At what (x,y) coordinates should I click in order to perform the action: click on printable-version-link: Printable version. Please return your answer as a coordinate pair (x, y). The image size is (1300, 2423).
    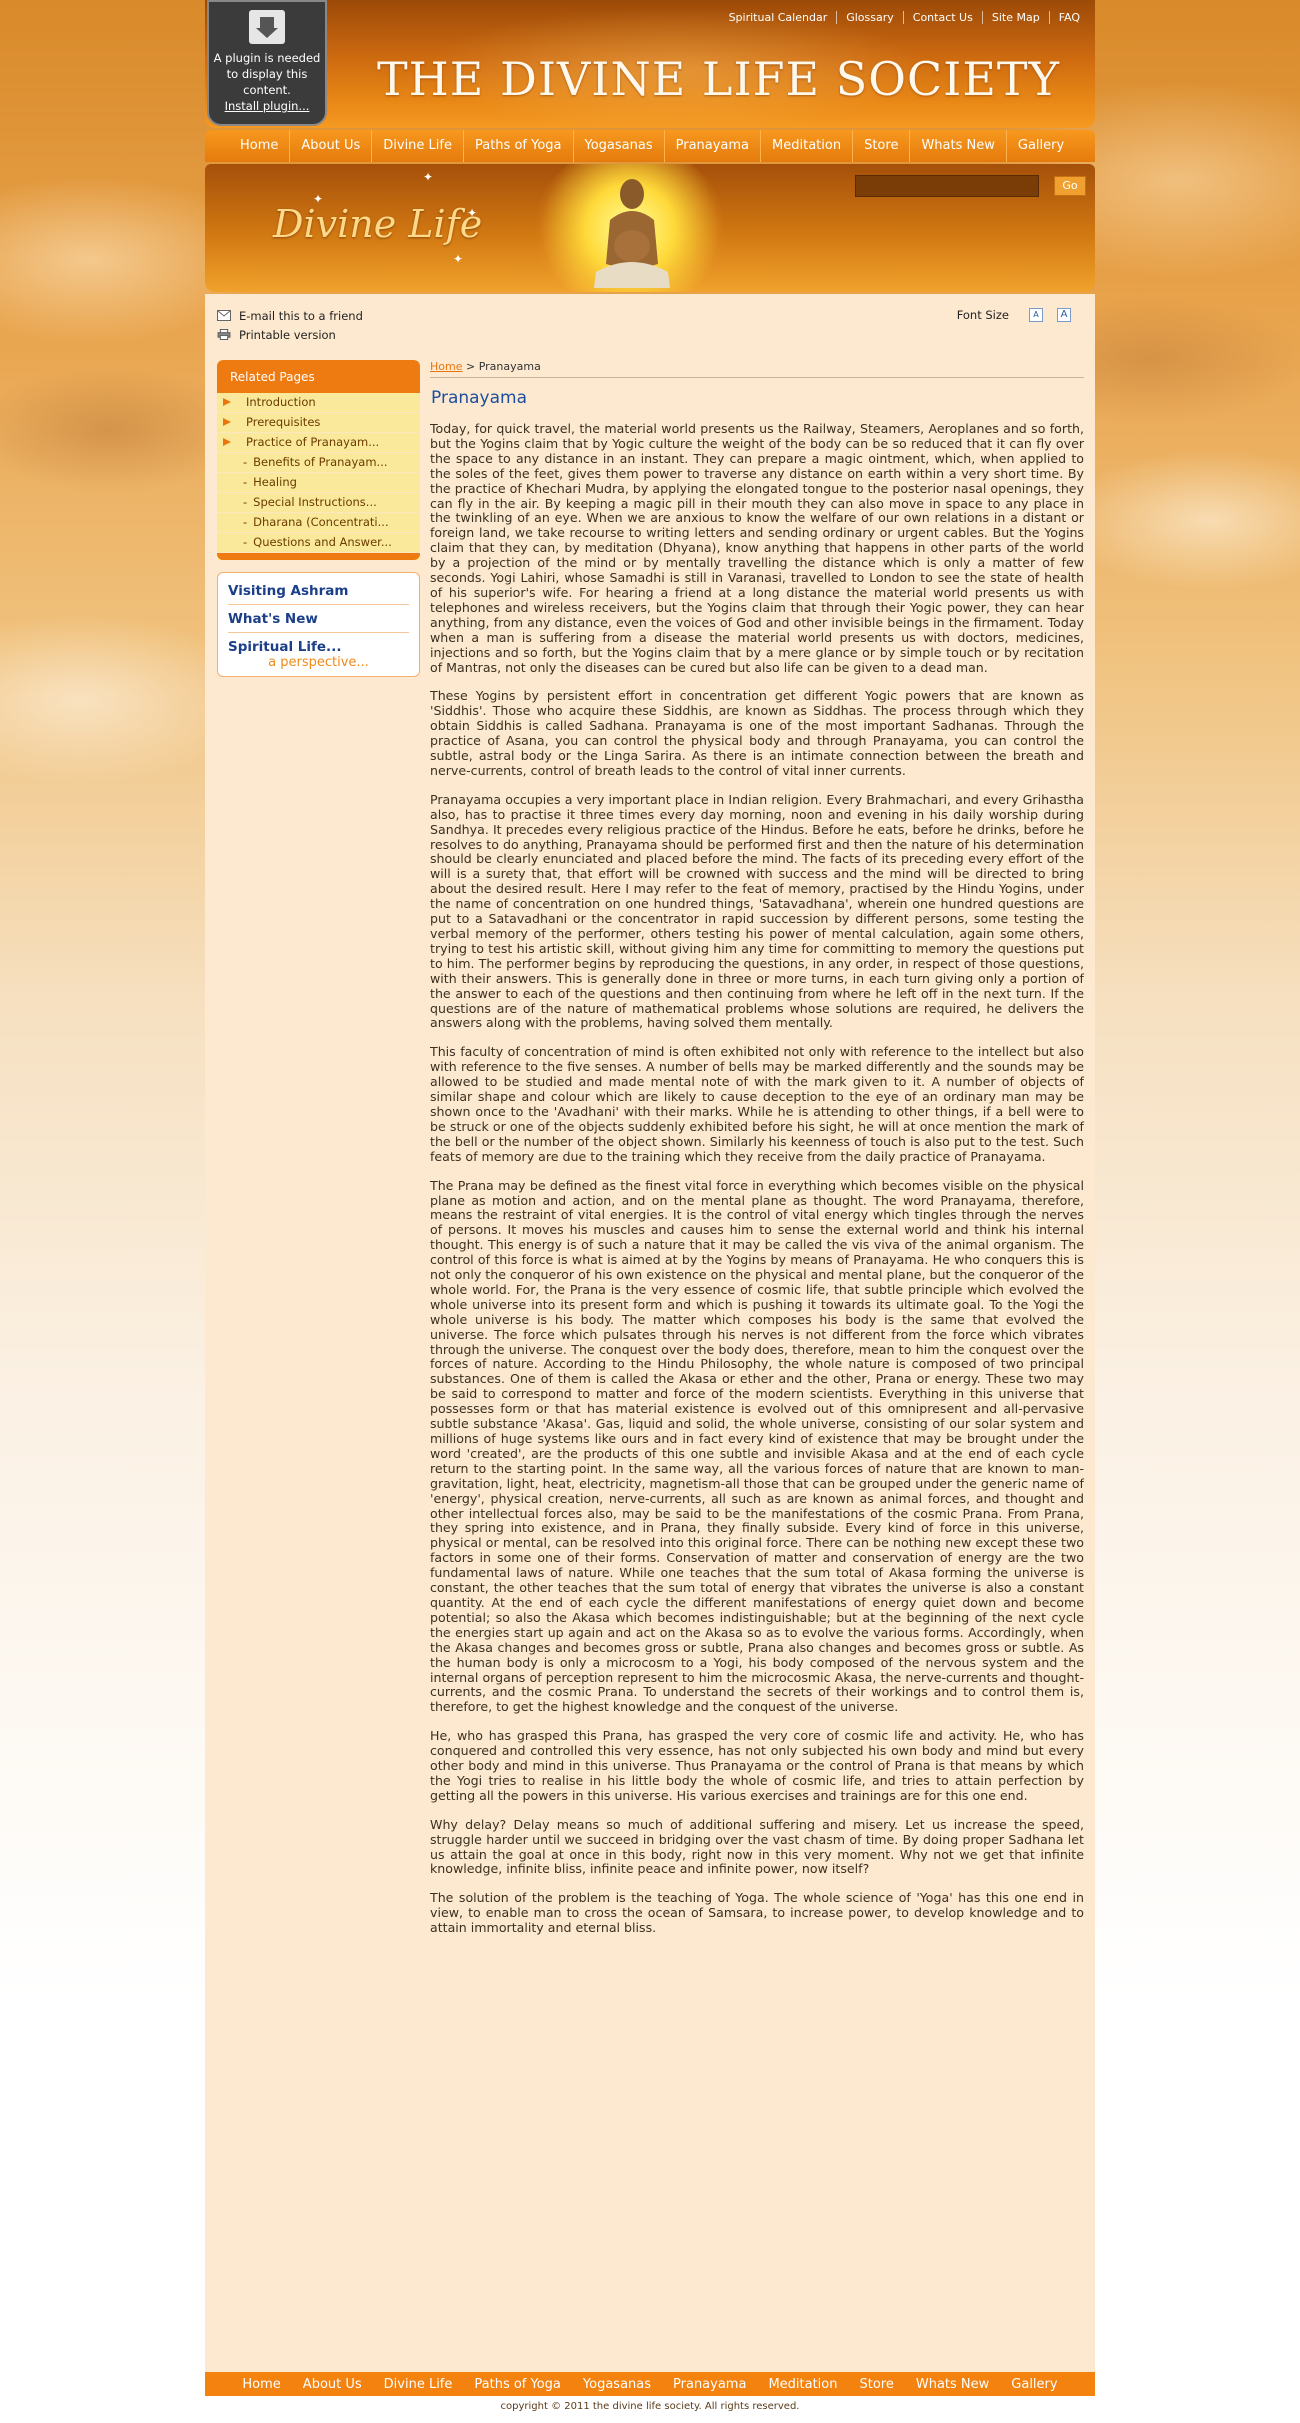
    Looking at the image, I should click on (650, 334).